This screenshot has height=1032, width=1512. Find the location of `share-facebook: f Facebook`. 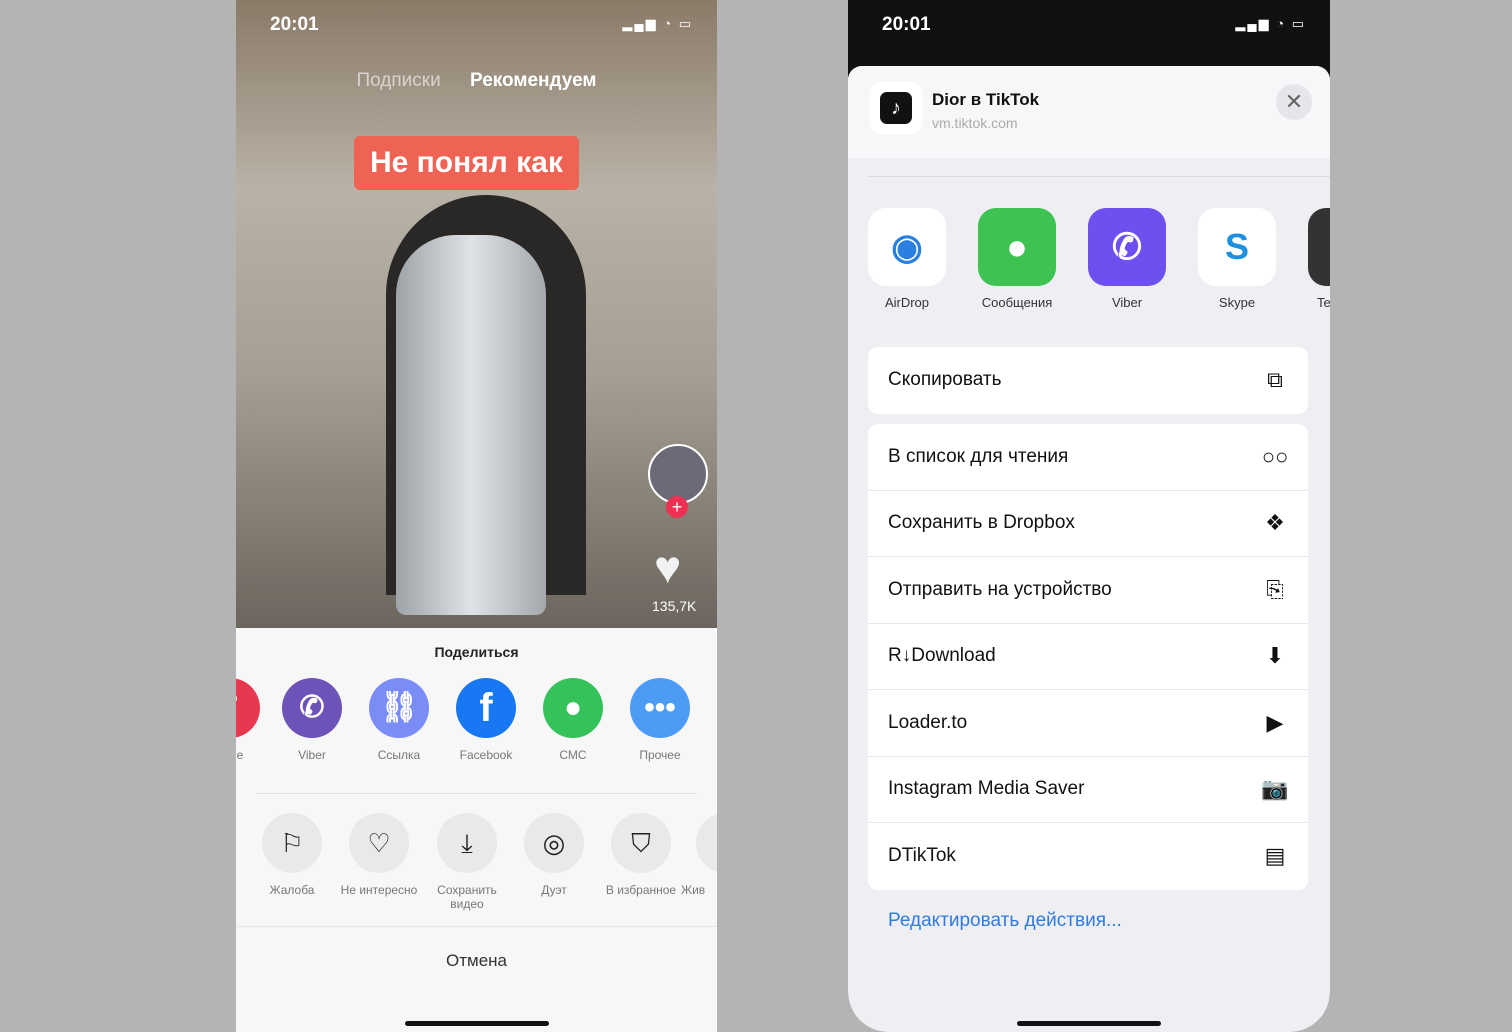

share-facebook: f Facebook is located at coordinates (486, 720).